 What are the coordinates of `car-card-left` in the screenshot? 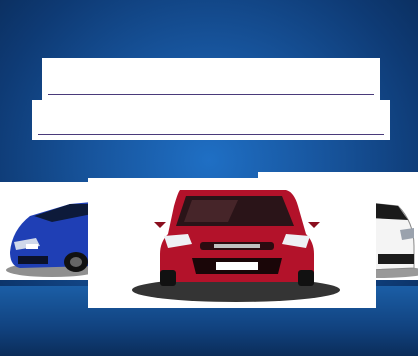 It's located at (46, 231).